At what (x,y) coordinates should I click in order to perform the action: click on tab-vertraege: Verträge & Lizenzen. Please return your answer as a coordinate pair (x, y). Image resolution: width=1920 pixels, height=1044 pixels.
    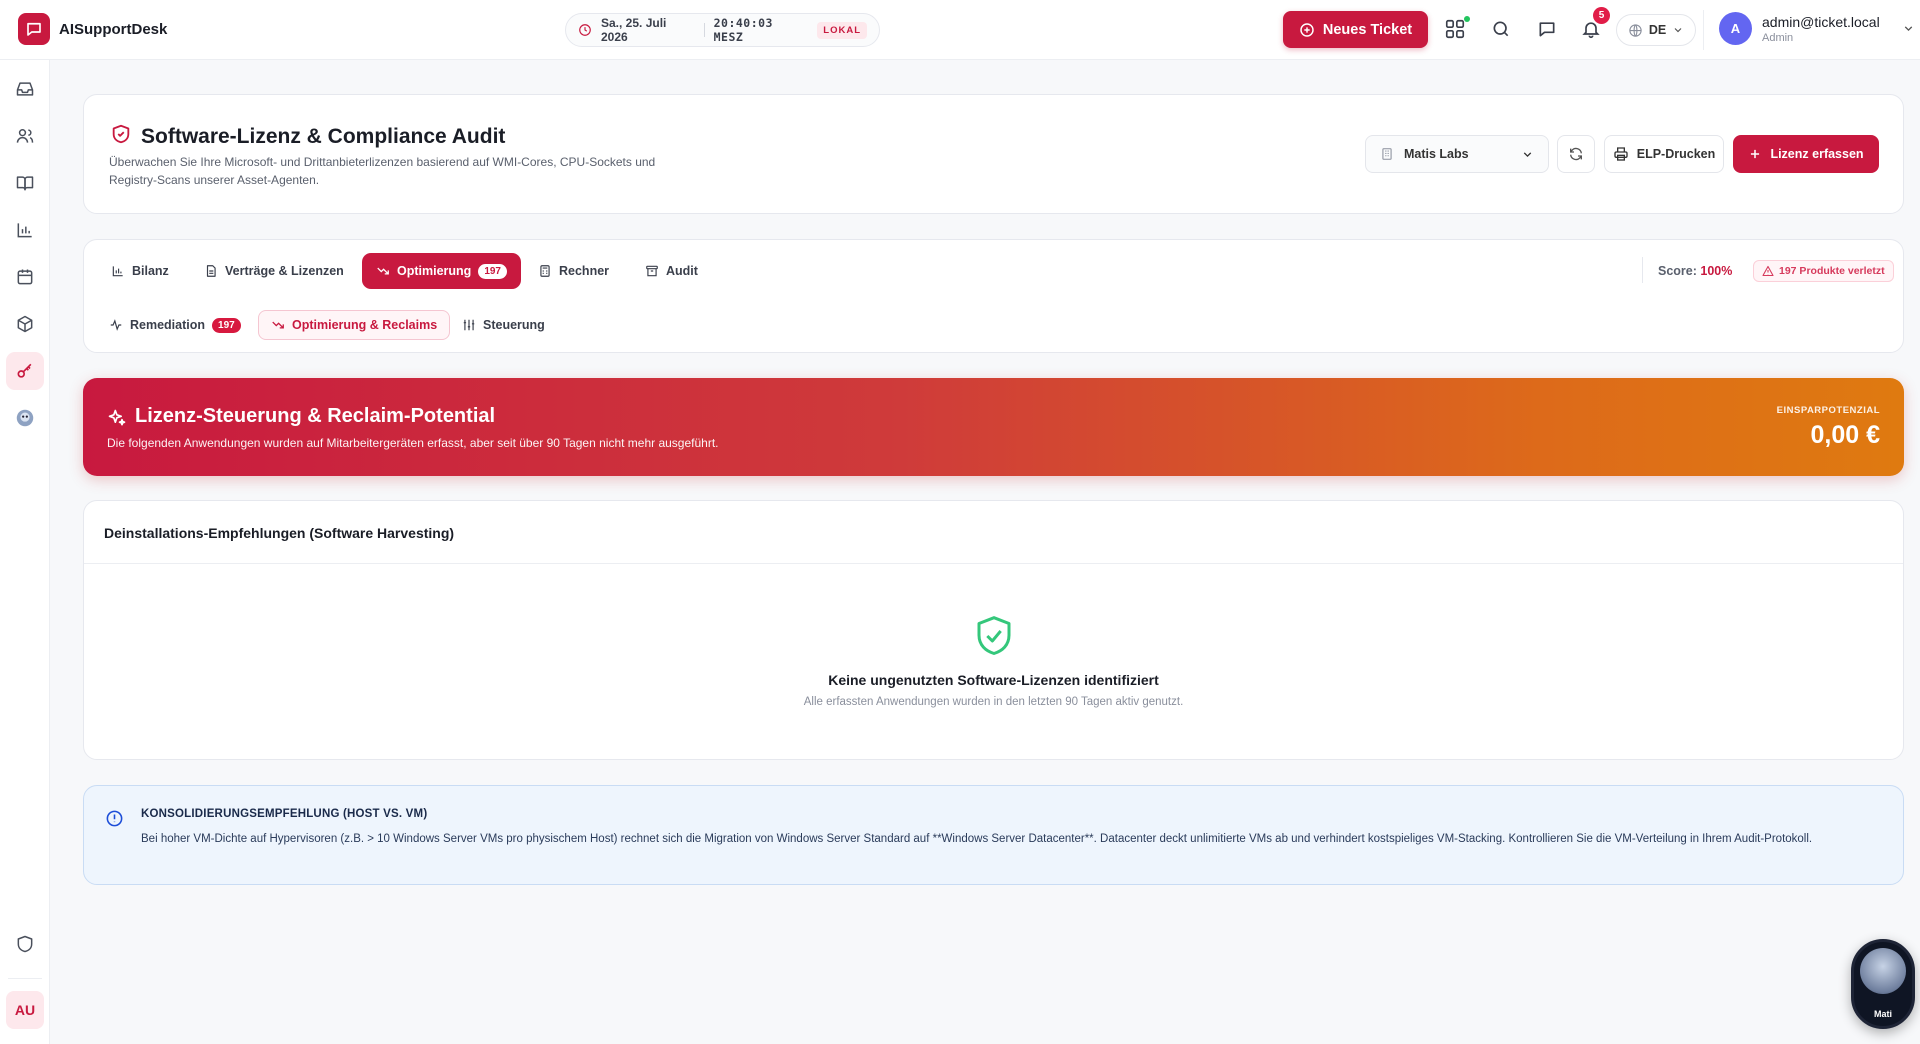
    Looking at the image, I should click on (274, 271).